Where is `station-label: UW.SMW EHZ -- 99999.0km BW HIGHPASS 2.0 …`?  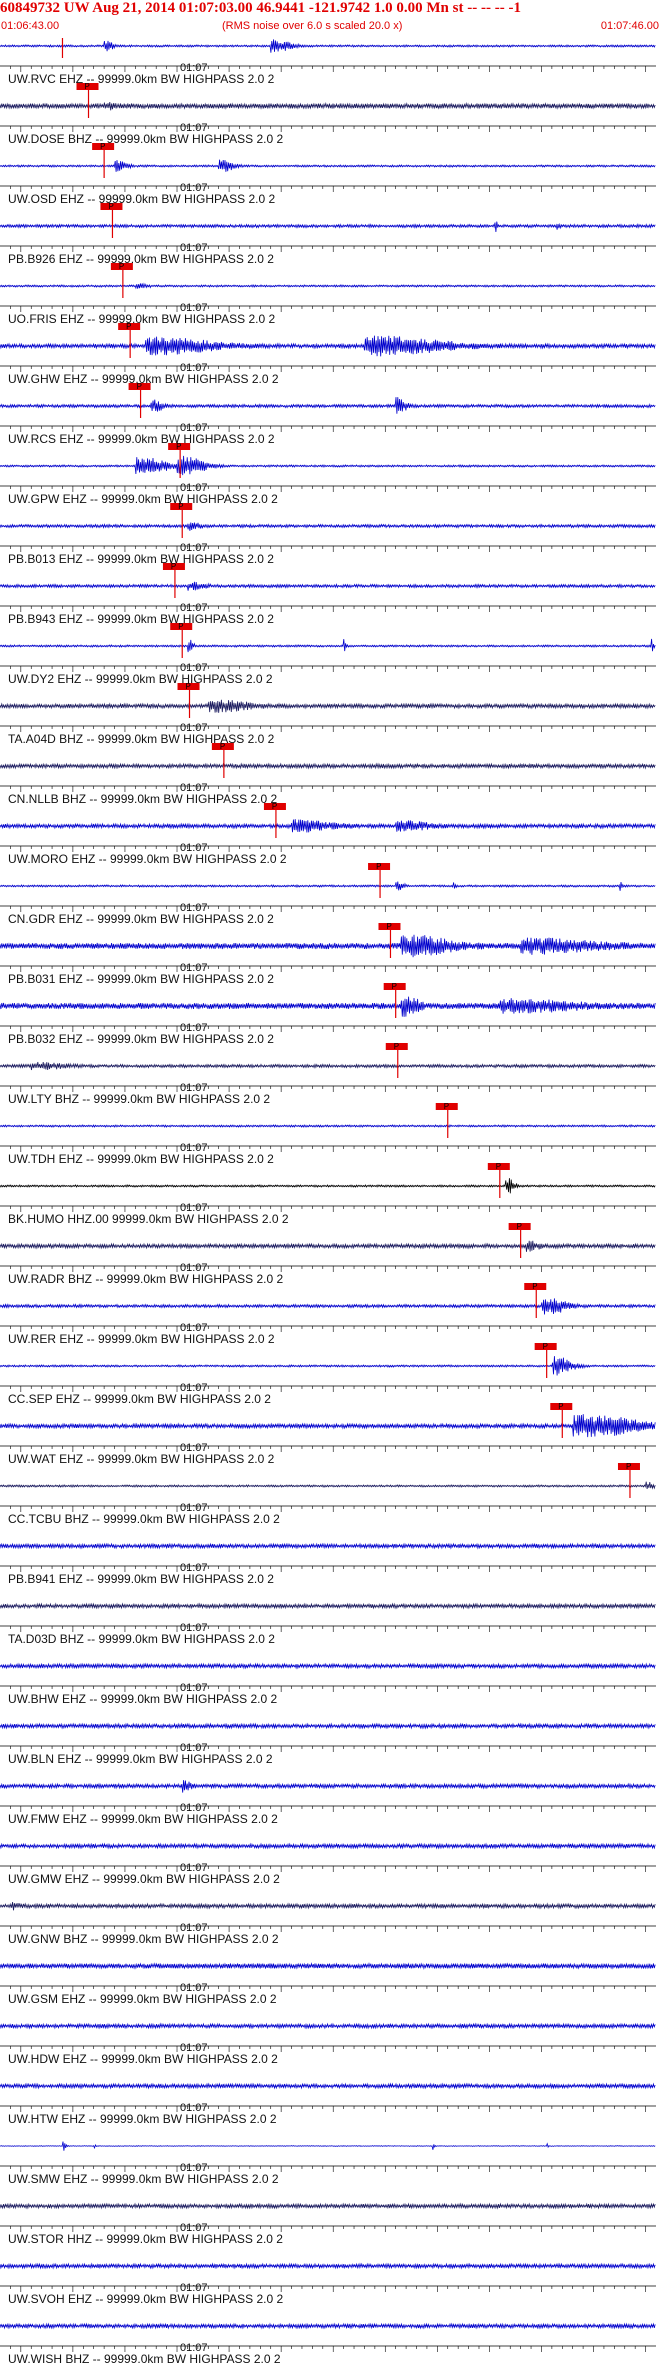 station-label: UW.SMW EHZ -- 99999.0km BW HIGHPASS 2.0 … is located at coordinates (143, 2179).